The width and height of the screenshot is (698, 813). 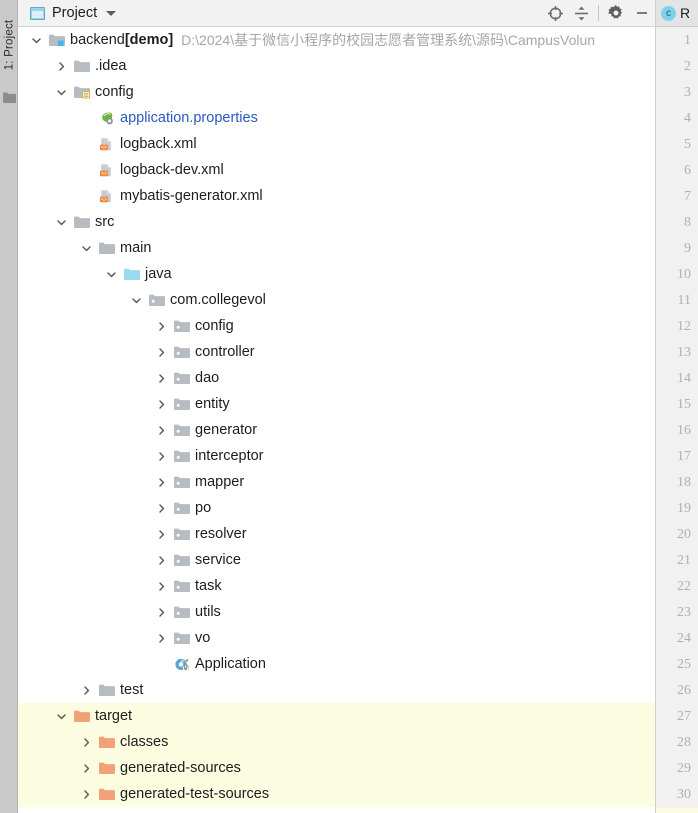 What do you see at coordinates (336, 430) in the screenshot?
I see `tree-row: generator` at bounding box center [336, 430].